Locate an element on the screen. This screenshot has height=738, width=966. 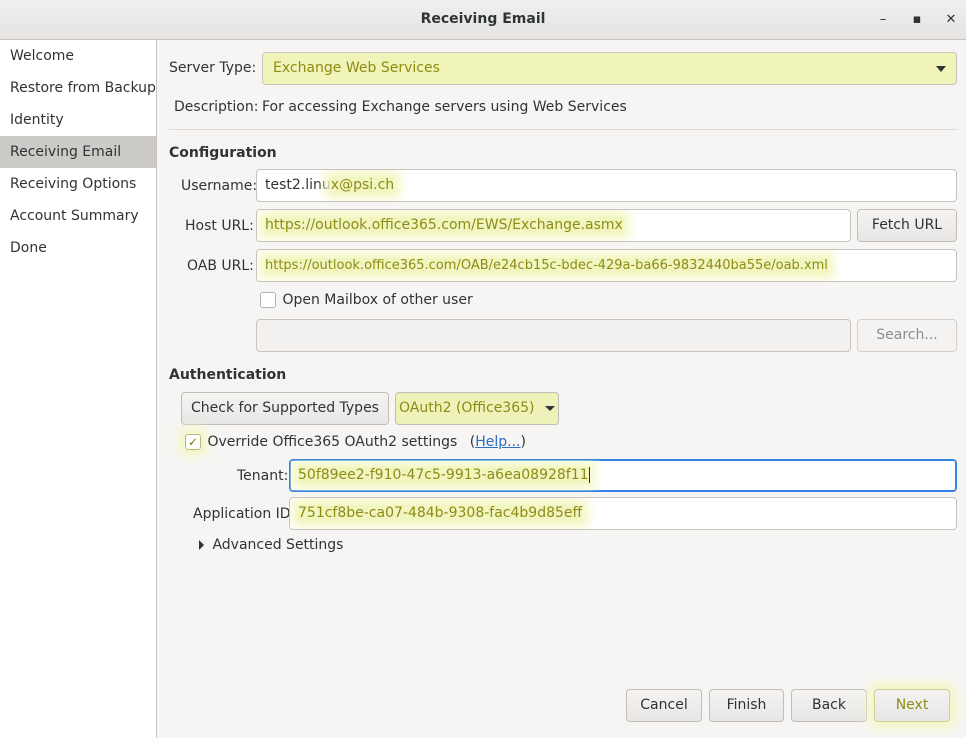
description-label: Description: is located at coordinates (216, 107).